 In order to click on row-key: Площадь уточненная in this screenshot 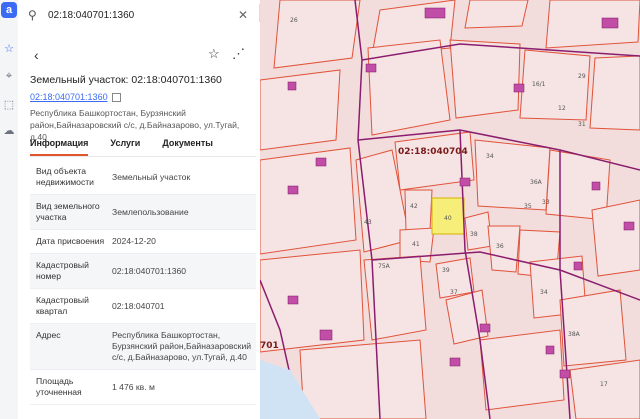, I will do `click(59, 386)`.